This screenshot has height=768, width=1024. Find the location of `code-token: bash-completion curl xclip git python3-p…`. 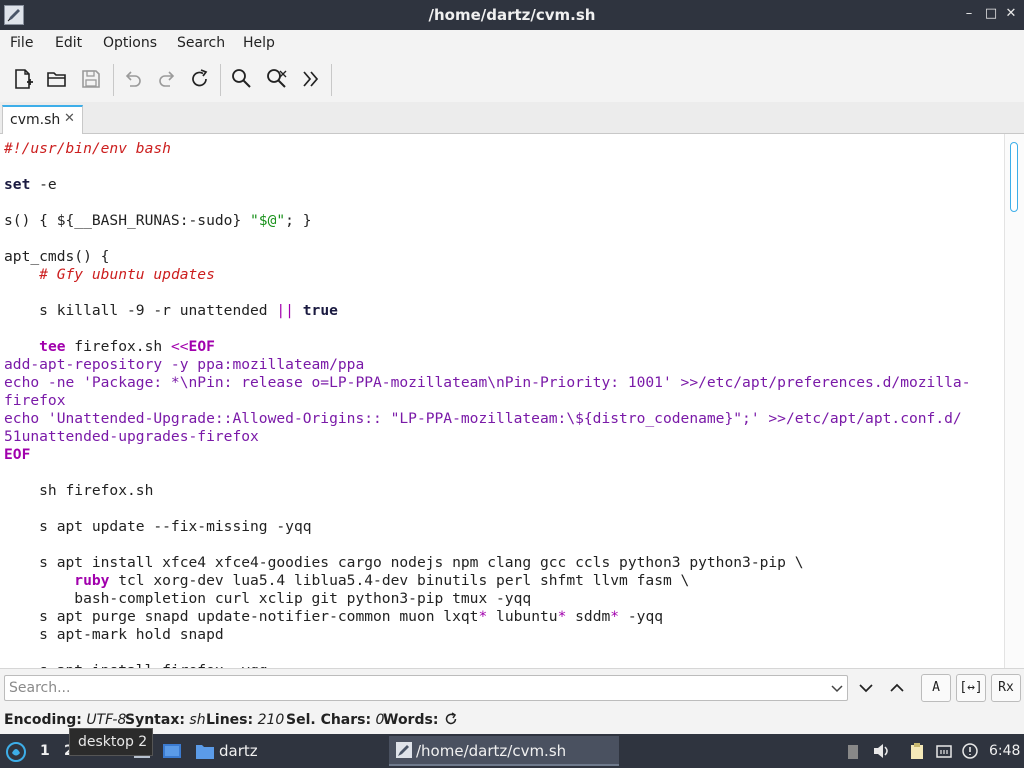

code-token: bash-completion curl xclip git python3-p… is located at coordinates (268, 598).